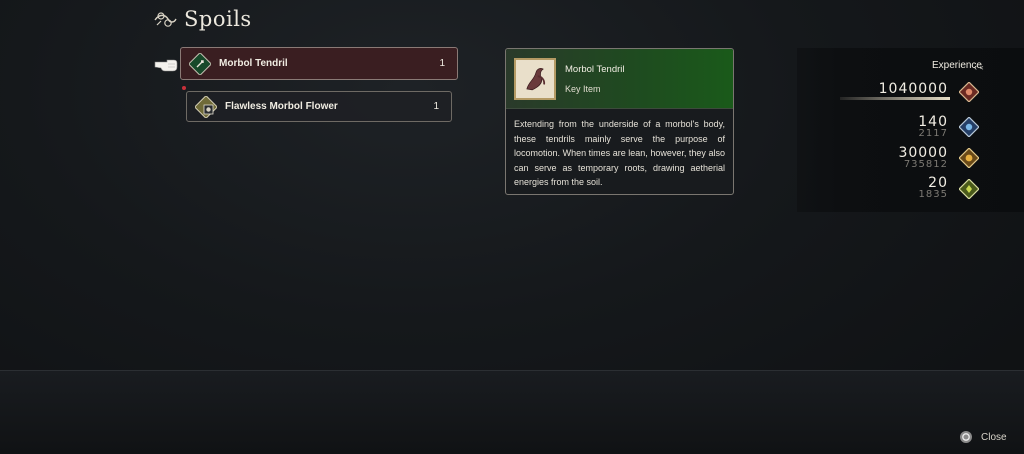  Describe the element at coordinates (966, 437) in the screenshot. I see `circle-button-icon` at that location.